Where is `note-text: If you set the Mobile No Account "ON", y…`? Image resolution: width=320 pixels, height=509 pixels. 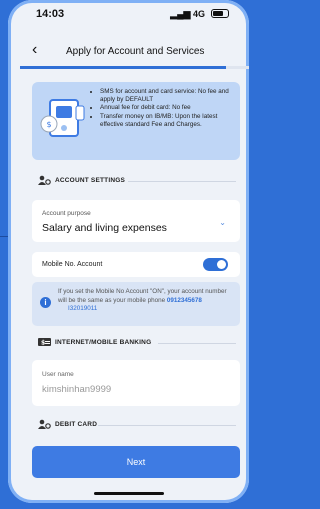
note-text: If you set the Mobile No Account "ON", y… is located at coordinates (142, 300).